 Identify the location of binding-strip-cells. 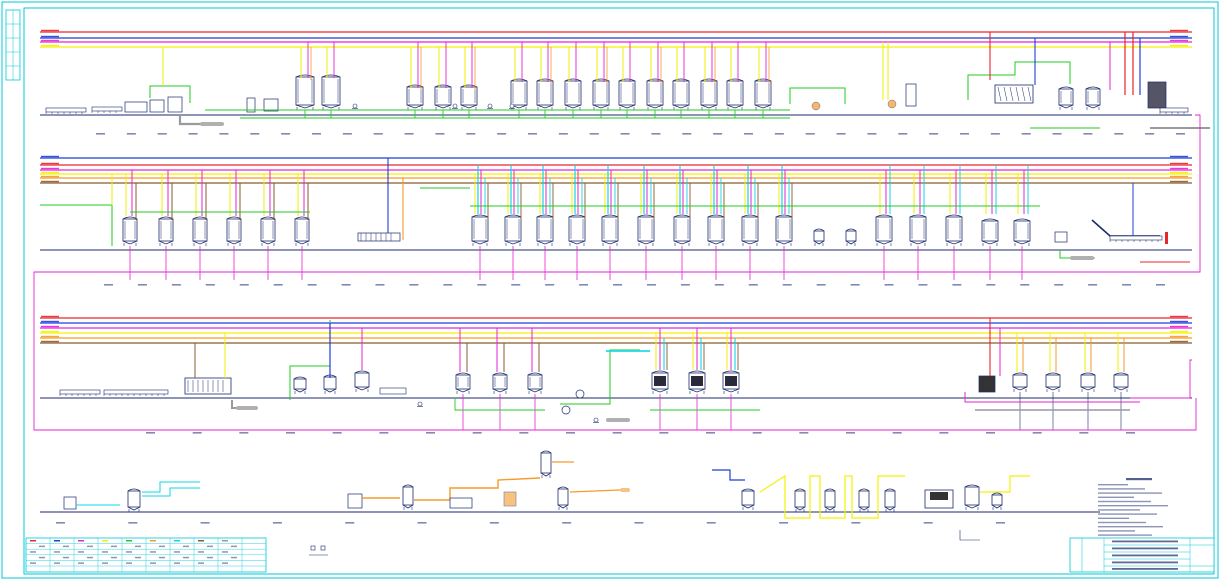
(13, 45).